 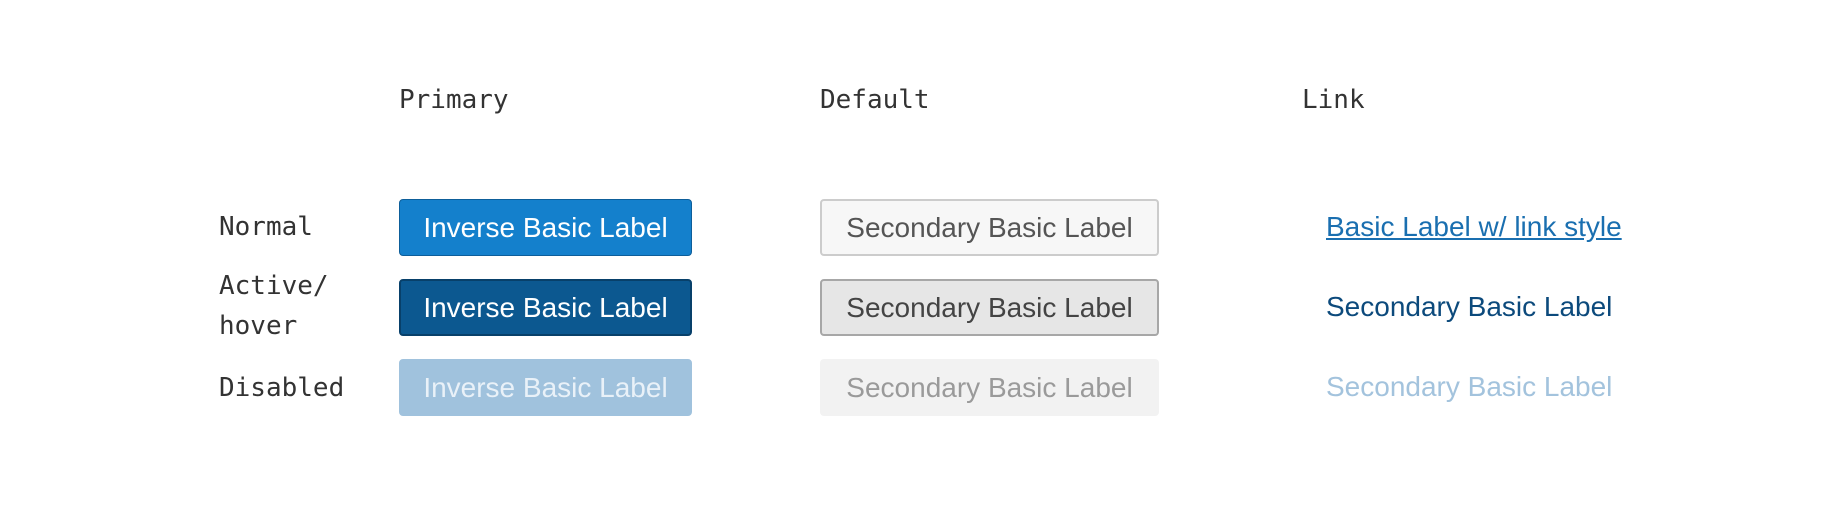 What do you see at coordinates (1469, 386) in the screenshot?
I see `link-button-disabled: Secondary Basic Label` at bounding box center [1469, 386].